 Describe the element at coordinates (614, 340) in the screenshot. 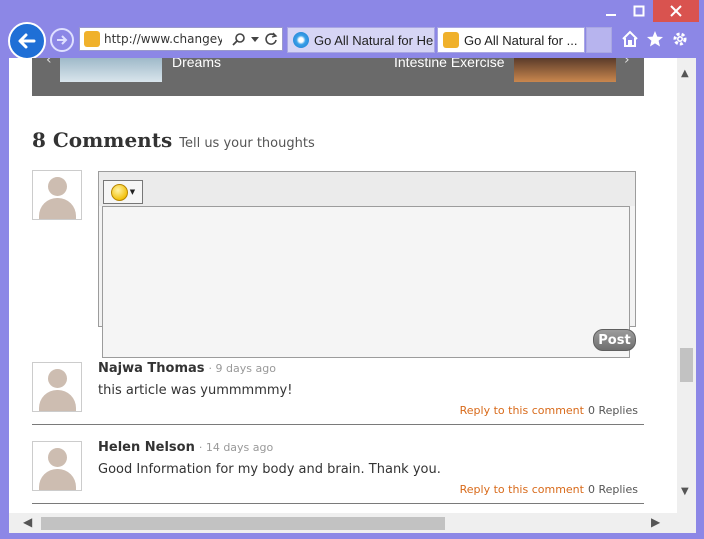

I see `post-button: Post` at that location.